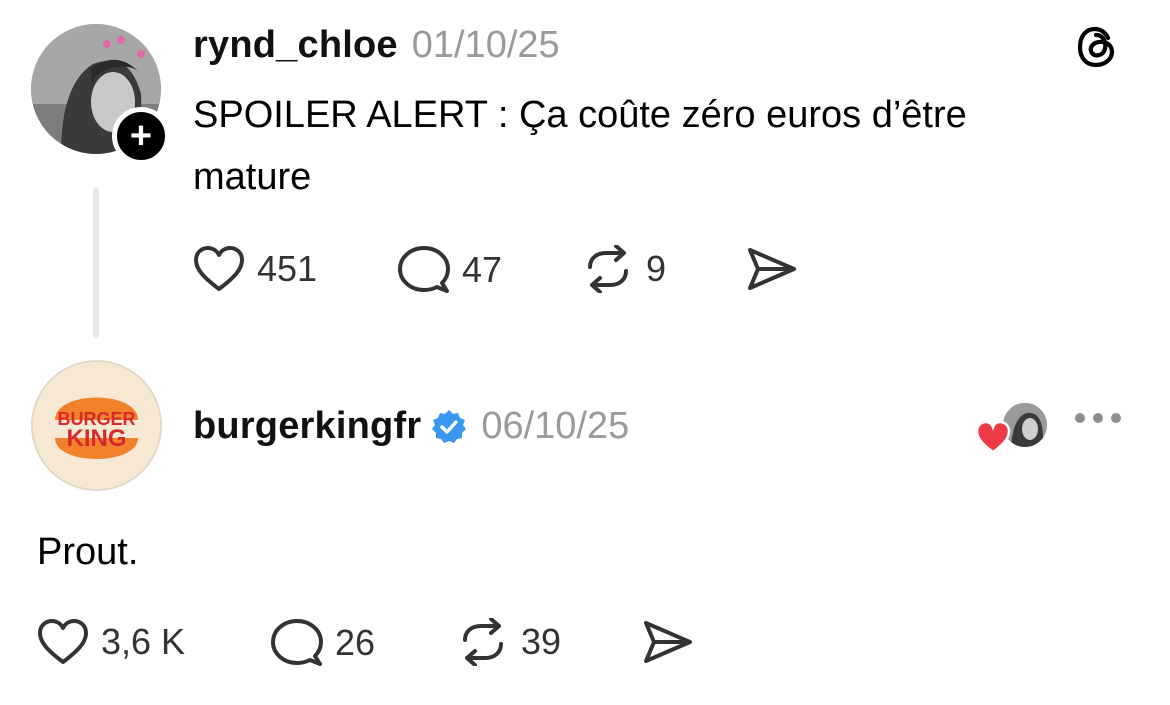 Image resolution: width=1170 pixels, height=705 pixels. Describe the element at coordinates (355, 642) in the screenshot. I see `post2-reply-count: 26` at that location.